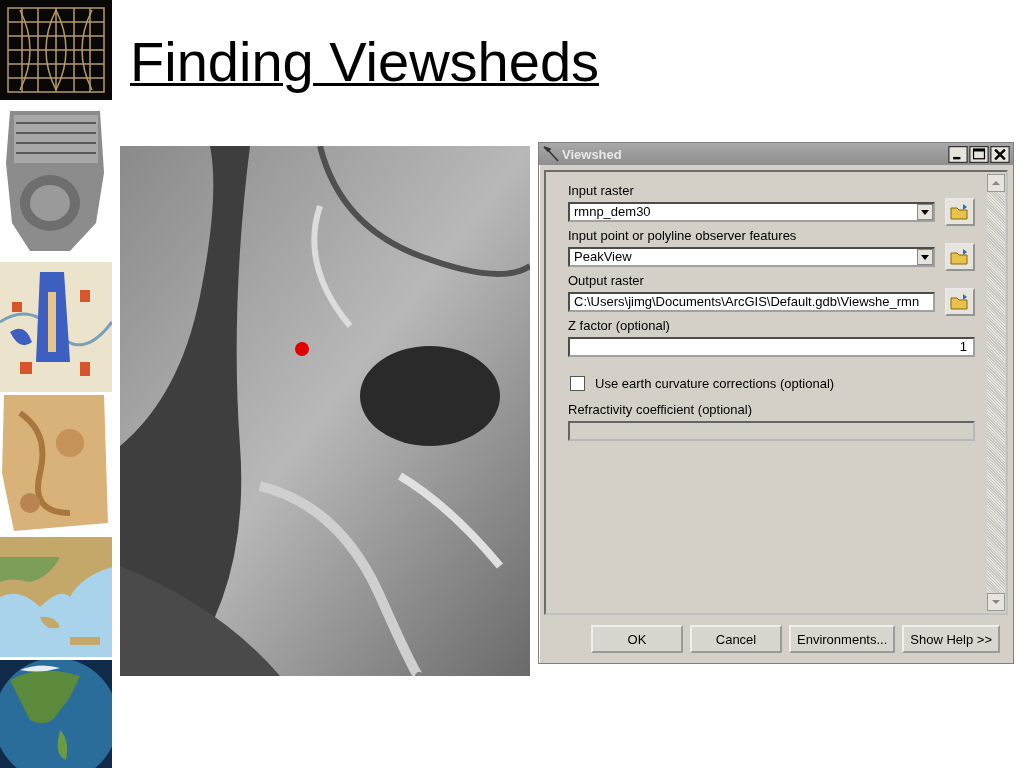 This screenshot has width=1024, height=768. I want to click on field-label: Input raster, so click(601, 190).